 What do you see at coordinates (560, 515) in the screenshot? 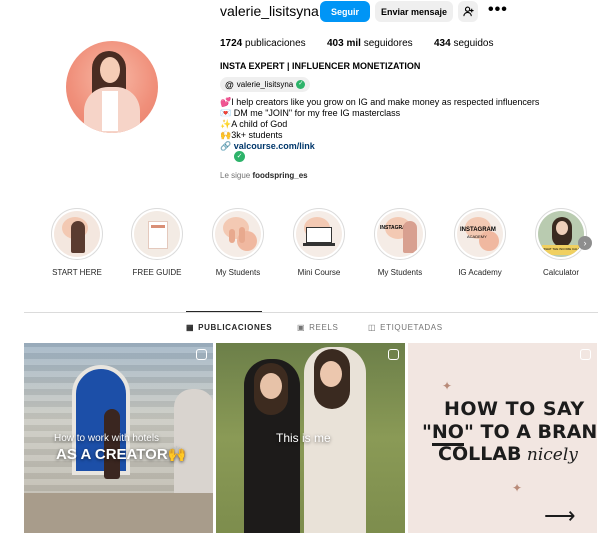
I see `arrow-right-icon: ⟶` at bounding box center [560, 515].